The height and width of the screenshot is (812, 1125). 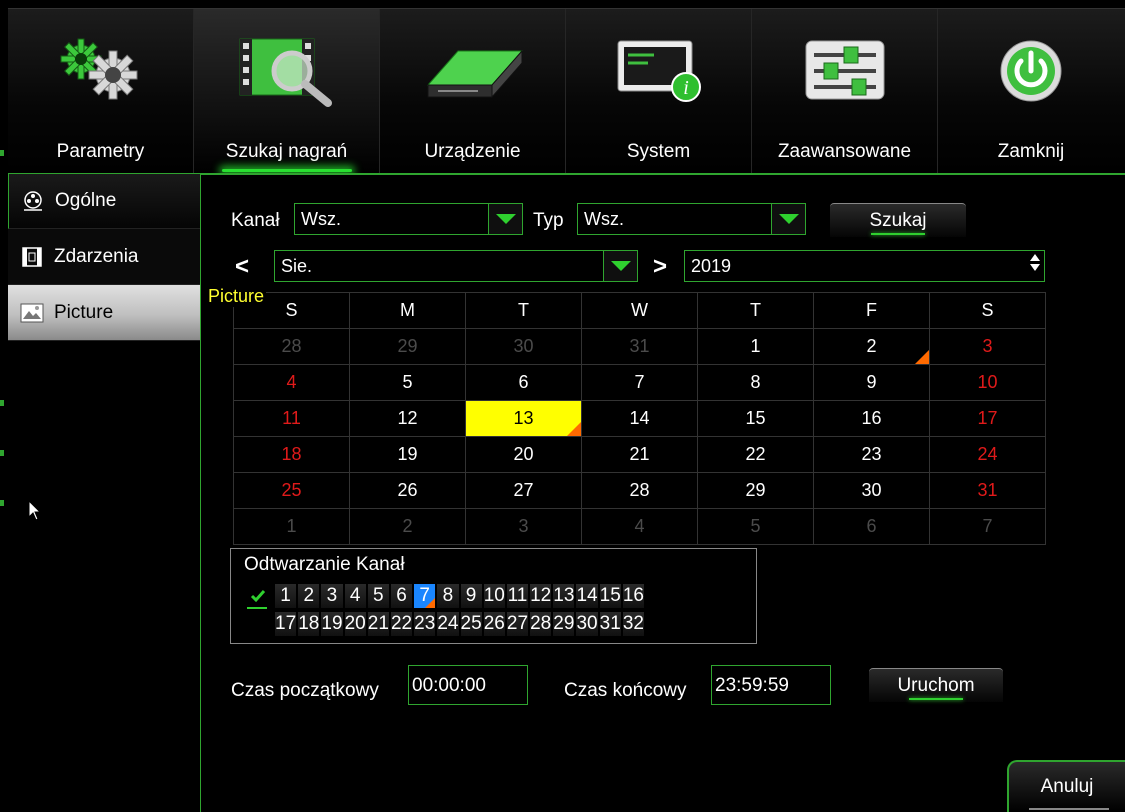 What do you see at coordinates (332, 596) in the screenshot?
I see `channel-toggle-3: 3` at bounding box center [332, 596].